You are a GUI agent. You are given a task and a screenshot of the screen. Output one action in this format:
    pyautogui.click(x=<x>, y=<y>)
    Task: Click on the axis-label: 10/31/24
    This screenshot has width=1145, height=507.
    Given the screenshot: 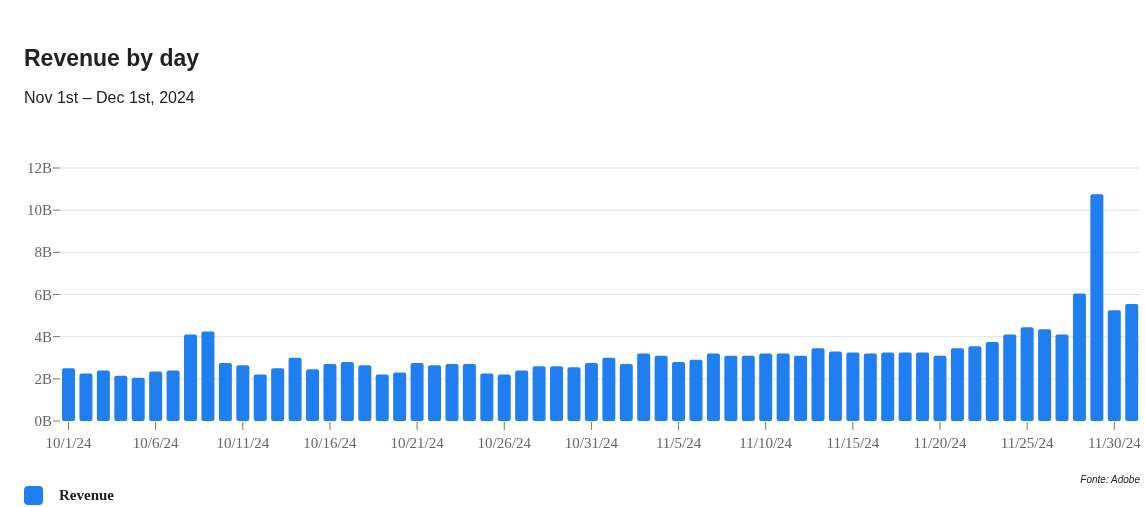 What is the action you would take?
    pyautogui.click(x=591, y=443)
    